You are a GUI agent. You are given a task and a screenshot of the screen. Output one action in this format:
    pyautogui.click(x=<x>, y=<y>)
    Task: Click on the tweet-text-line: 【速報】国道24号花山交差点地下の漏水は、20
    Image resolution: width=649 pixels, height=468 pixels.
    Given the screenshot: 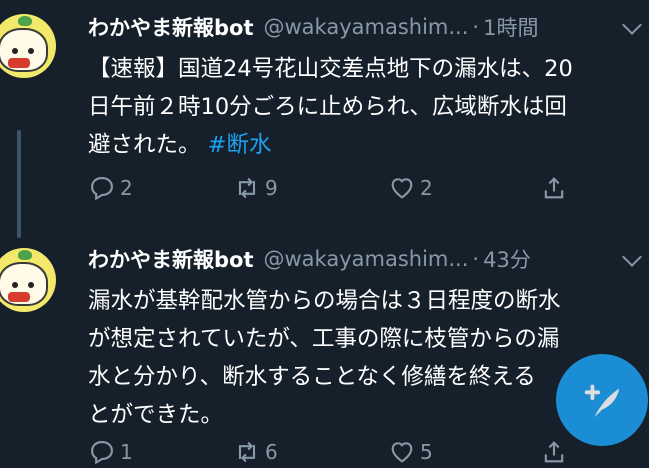 What is the action you would take?
    pyautogui.click(x=330, y=69)
    